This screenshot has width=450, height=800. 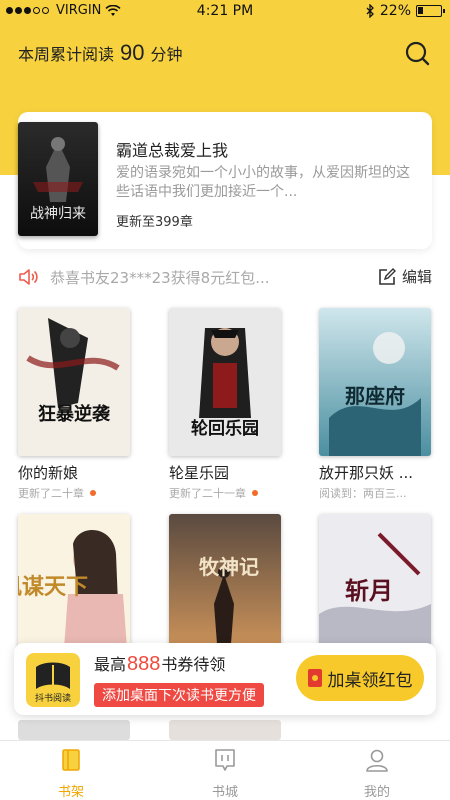 I want to click on book-item: 狂暴逆袭 你的新娘 更新了二十章, so click(x=74, y=404).